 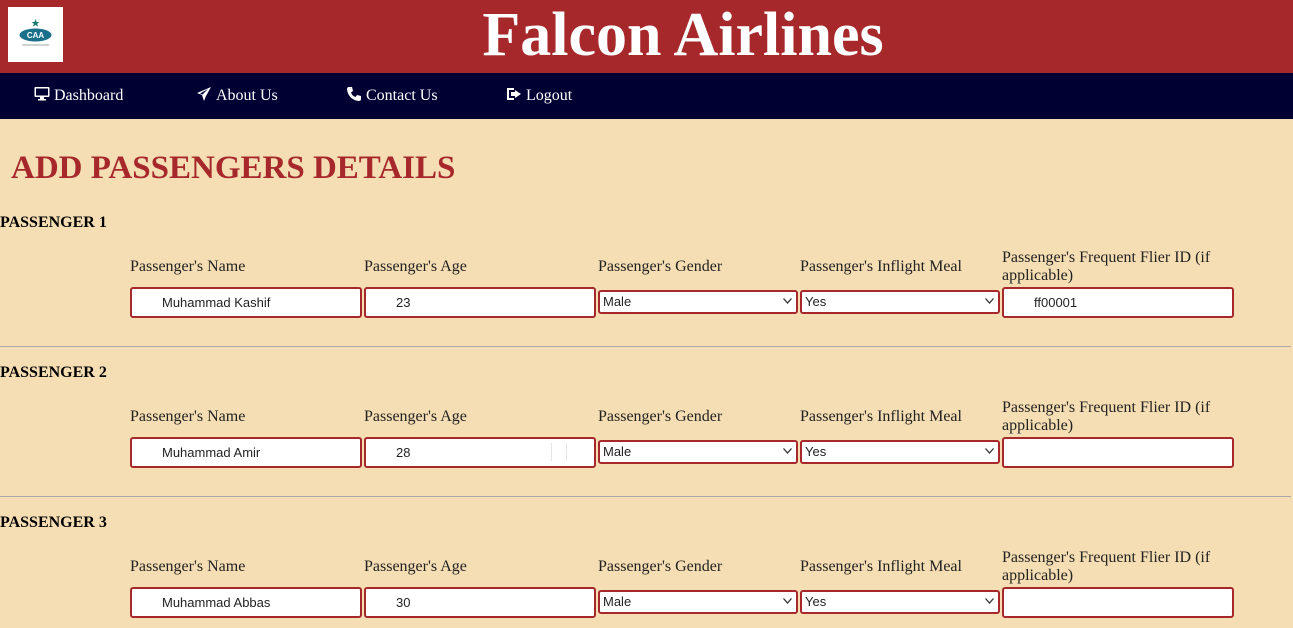 What do you see at coordinates (683, 35) in the screenshot?
I see `site-title: Falcon Airlines` at bounding box center [683, 35].